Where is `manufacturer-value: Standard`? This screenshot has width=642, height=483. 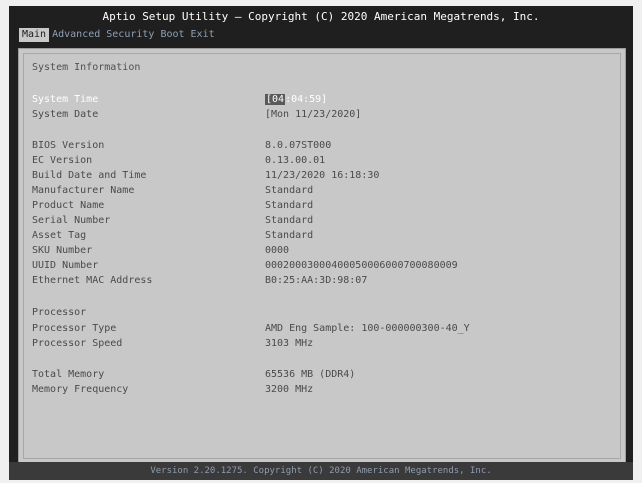 manufacturer-value: Standard is located at coordinates (289, 190).